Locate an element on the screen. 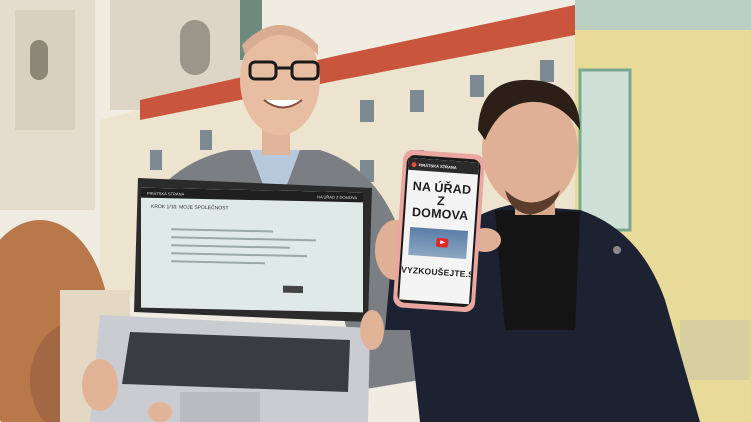 This screenshot has height=422, width=751. laptop-page-title: KROK 1/10: MOJE SPOLEČNOST is located at coordinates (190, 207).